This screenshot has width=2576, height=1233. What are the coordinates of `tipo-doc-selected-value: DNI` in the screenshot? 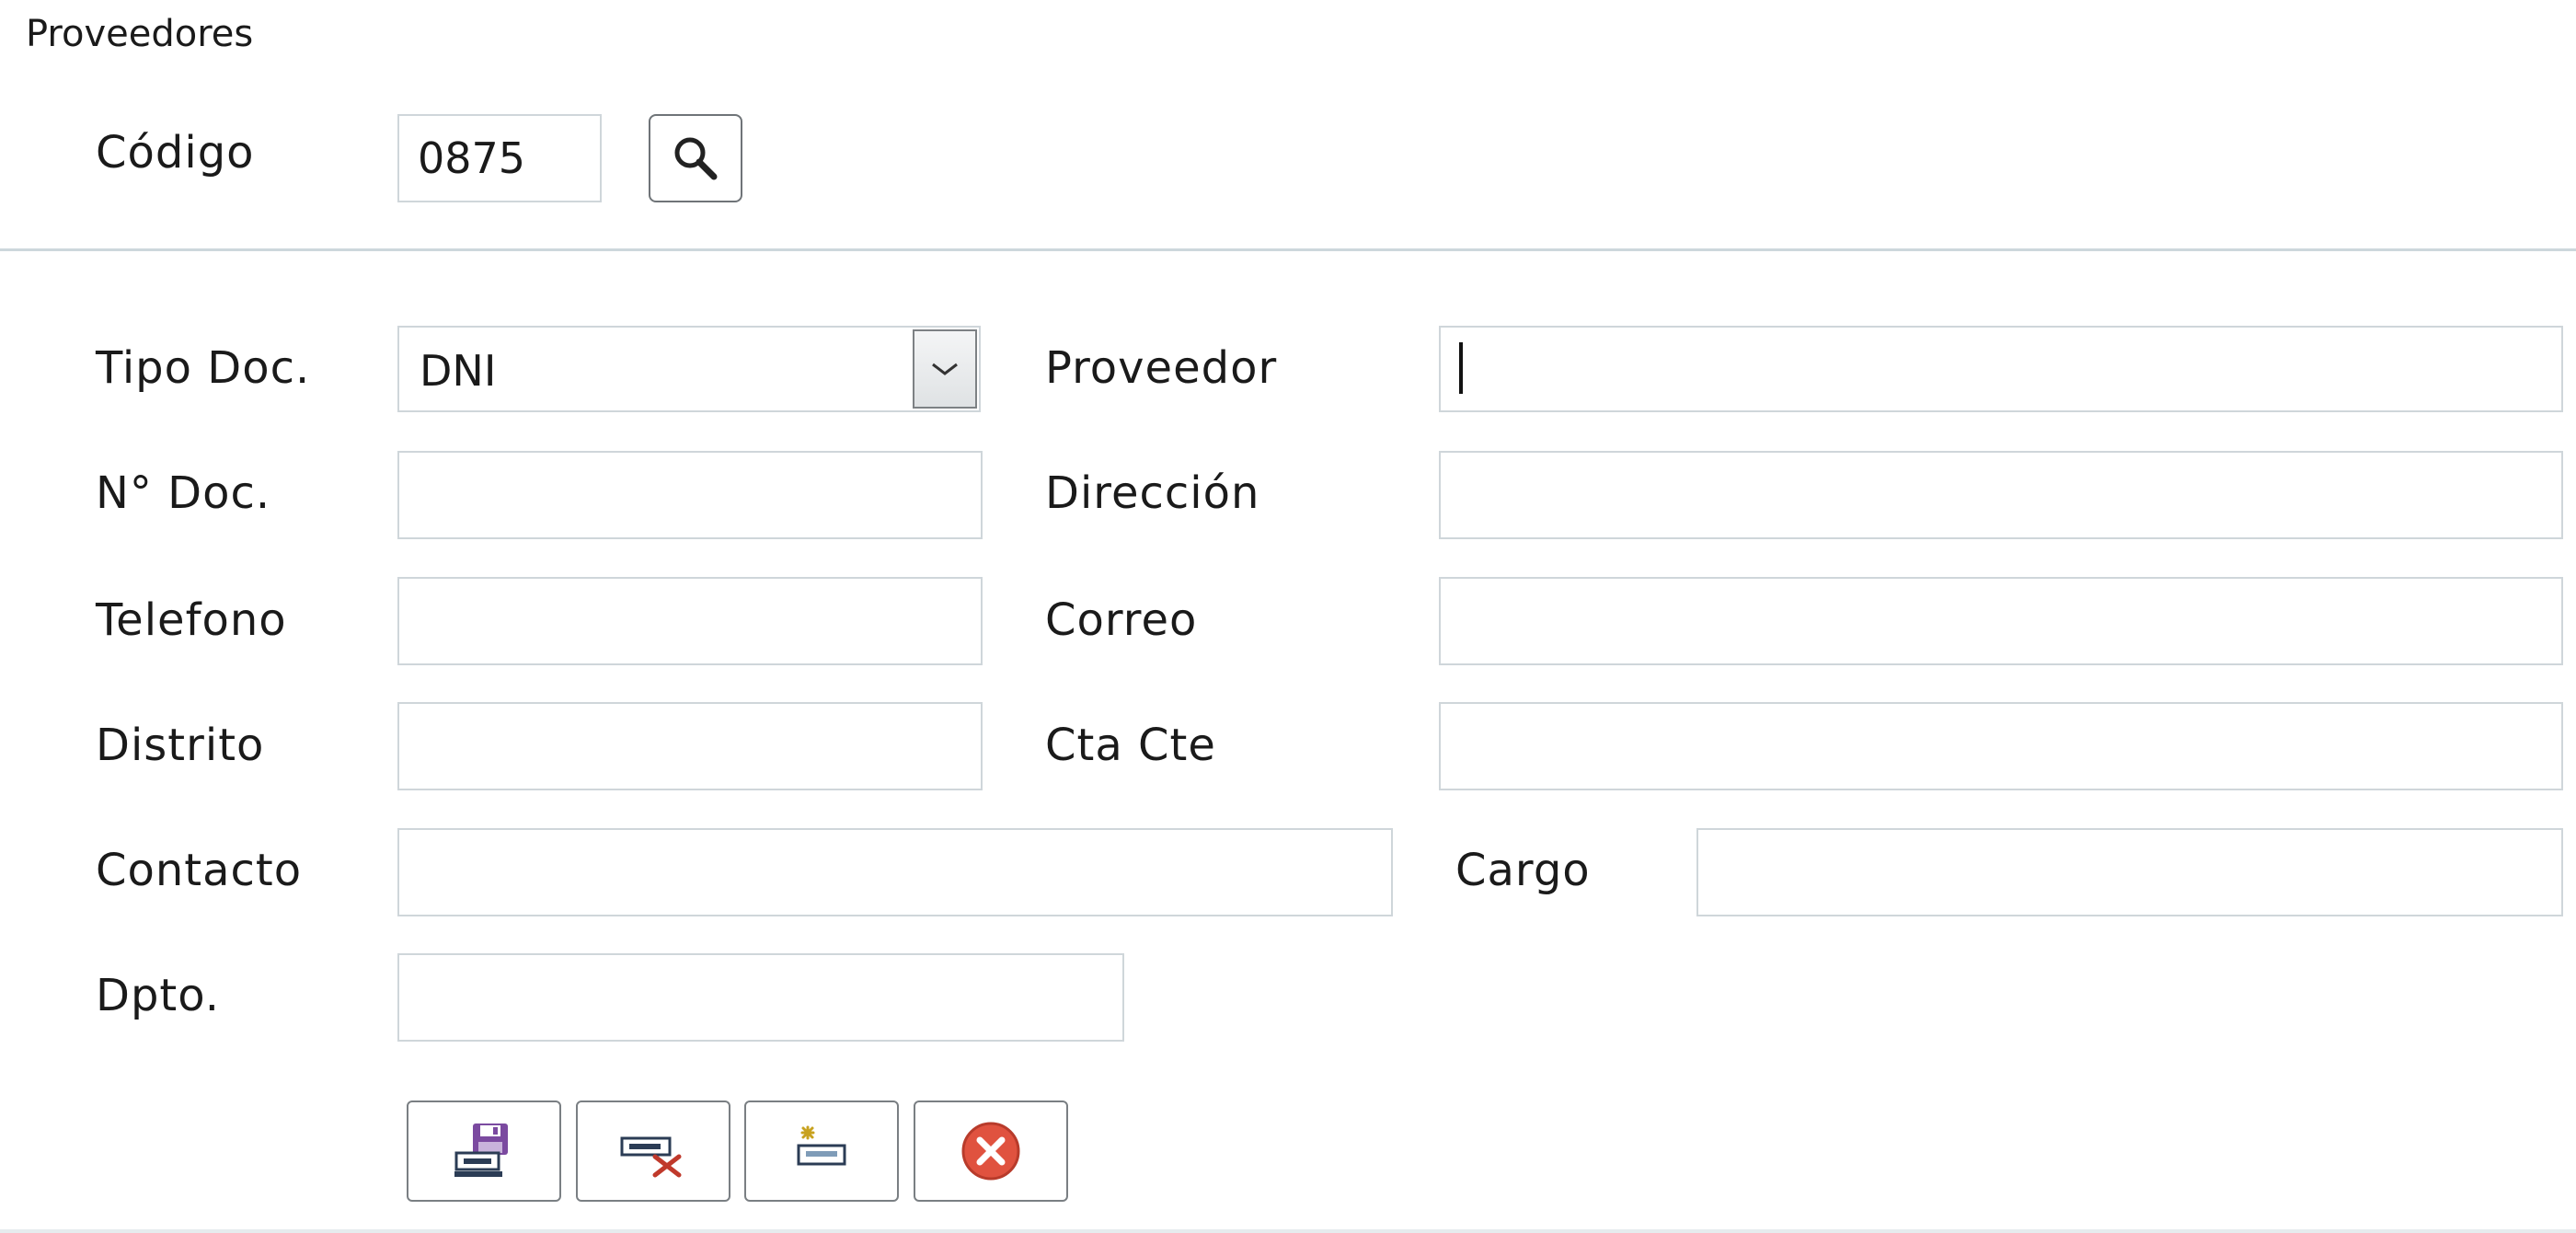 It's located at (458, 371).